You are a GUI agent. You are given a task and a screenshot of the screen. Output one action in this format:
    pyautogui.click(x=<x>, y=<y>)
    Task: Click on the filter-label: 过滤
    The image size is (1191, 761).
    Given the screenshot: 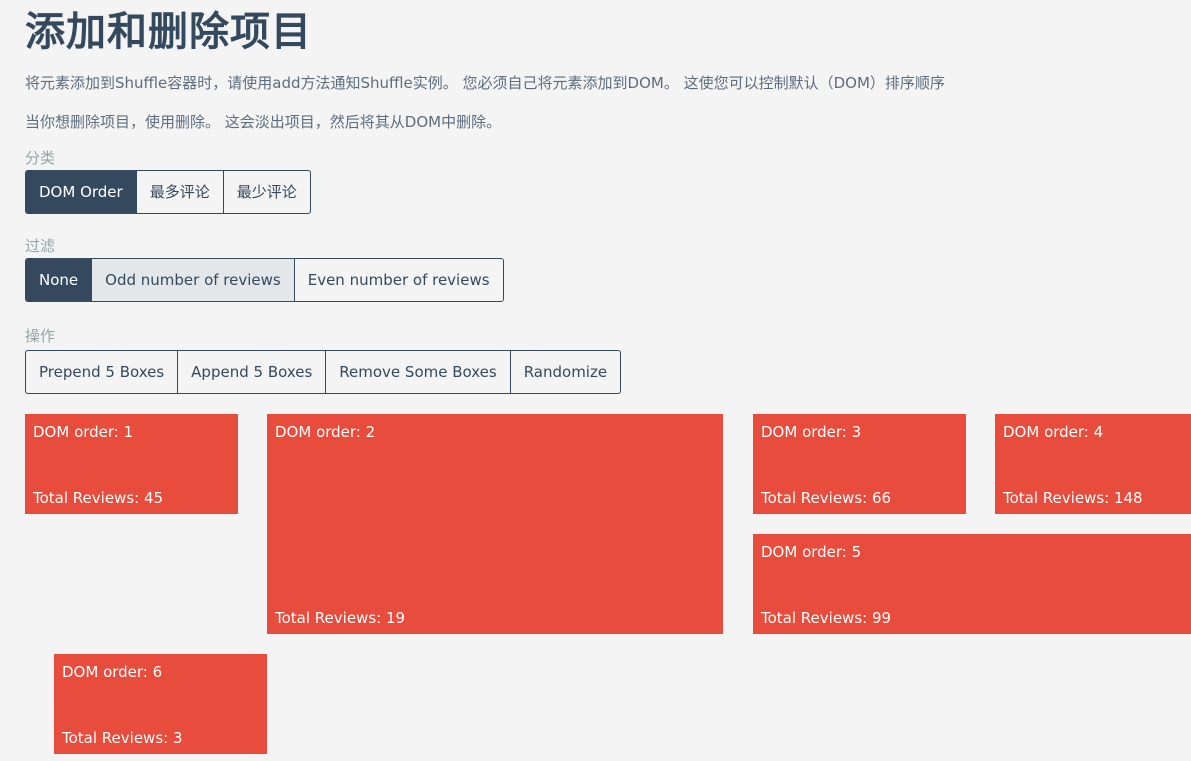 What is the action you would take?
    pyautogui.click(x=40, y=246)
    